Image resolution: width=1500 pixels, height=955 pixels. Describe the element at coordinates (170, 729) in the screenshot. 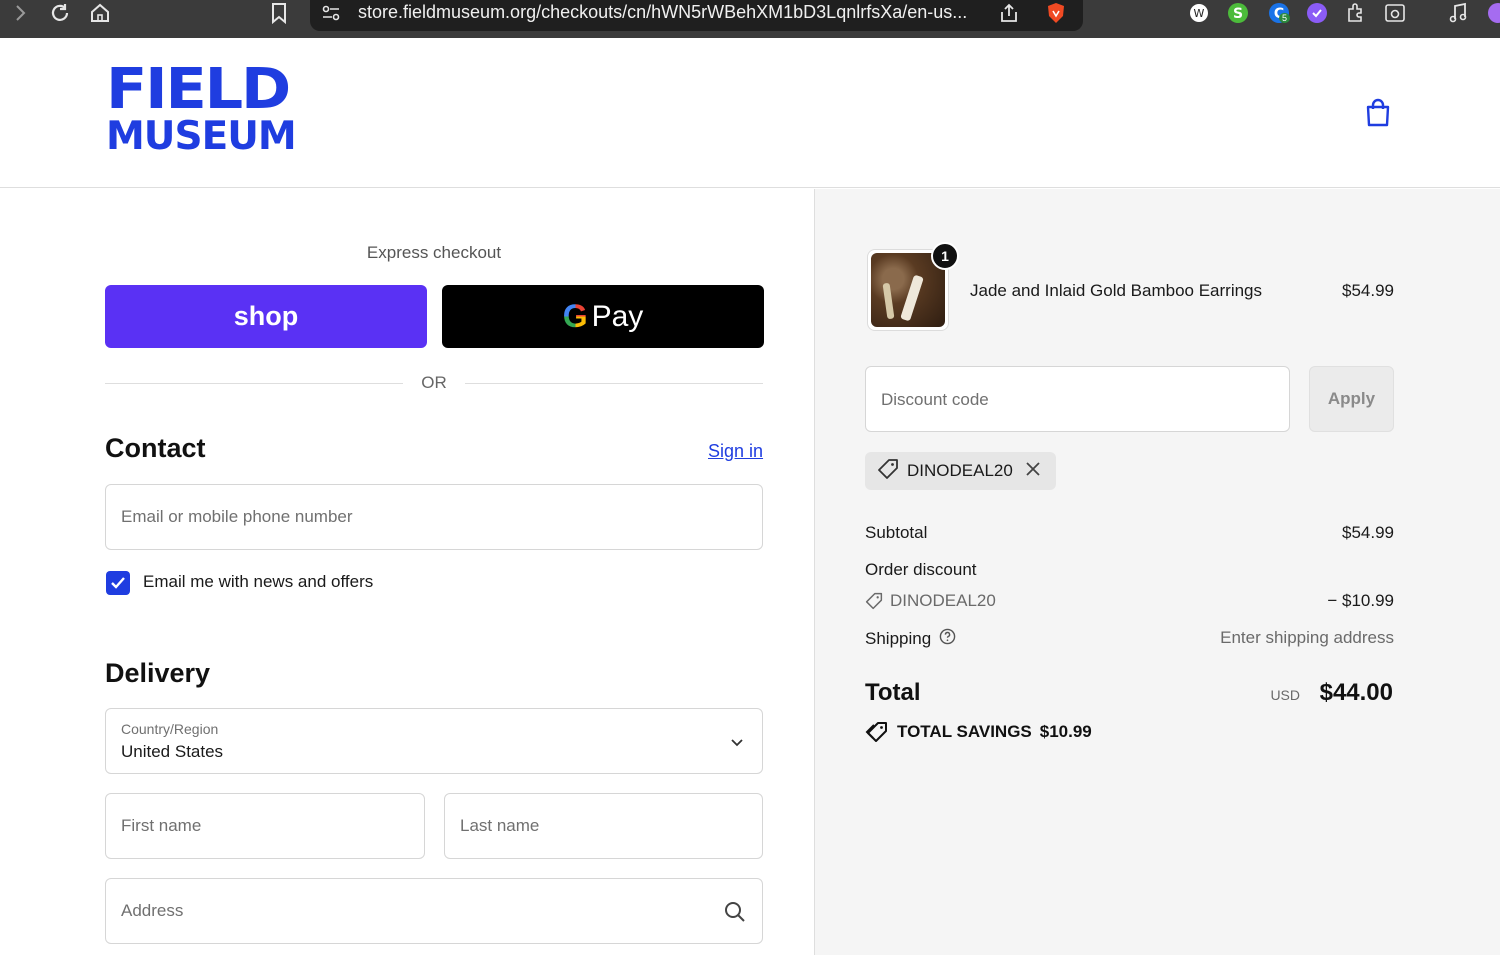

I see `country-label: Country/Region` at that location.